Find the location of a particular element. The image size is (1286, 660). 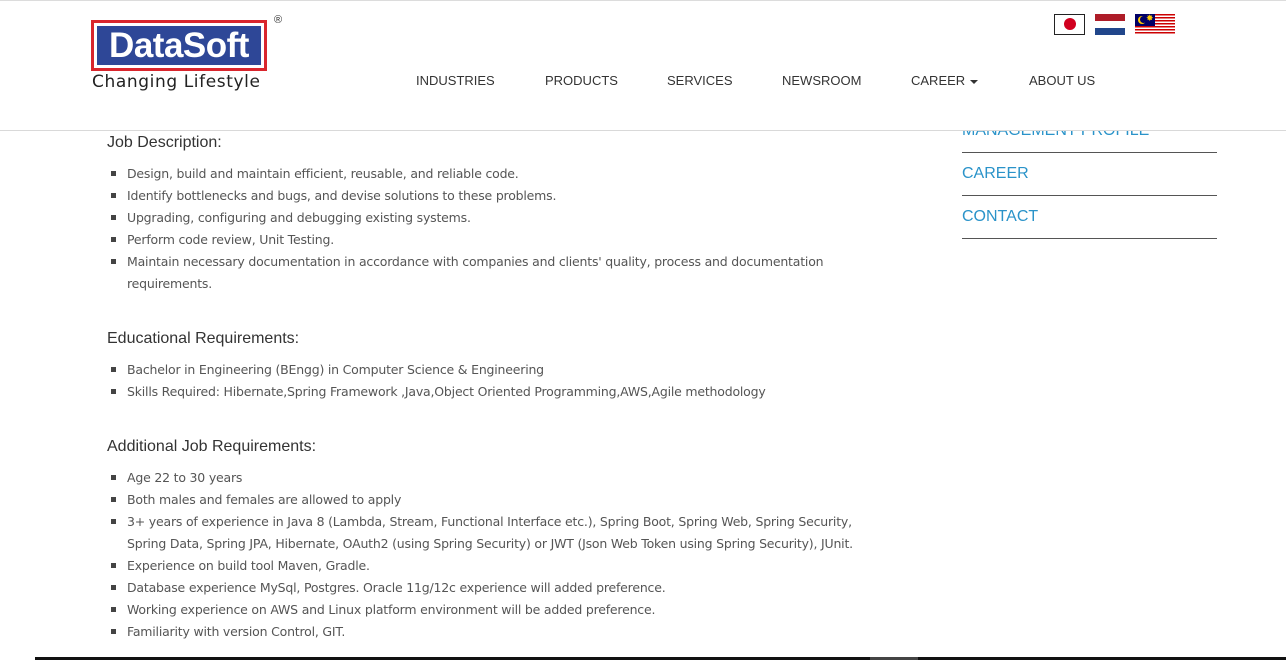

additional-requirements-heading: Additional Job Requirements: is located at coordinates (212, 446).